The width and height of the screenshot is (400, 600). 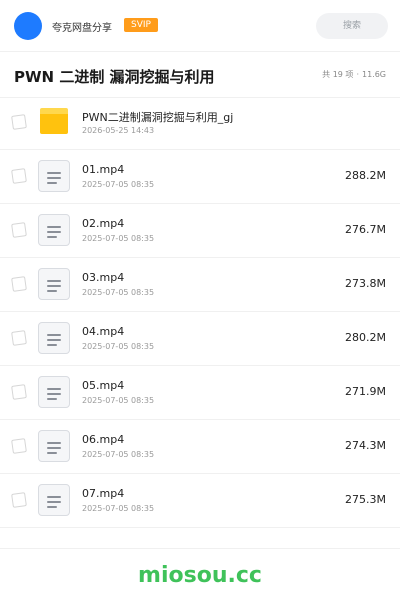 I want to click on file-size: 271.9M, so click(x=365, y=391).